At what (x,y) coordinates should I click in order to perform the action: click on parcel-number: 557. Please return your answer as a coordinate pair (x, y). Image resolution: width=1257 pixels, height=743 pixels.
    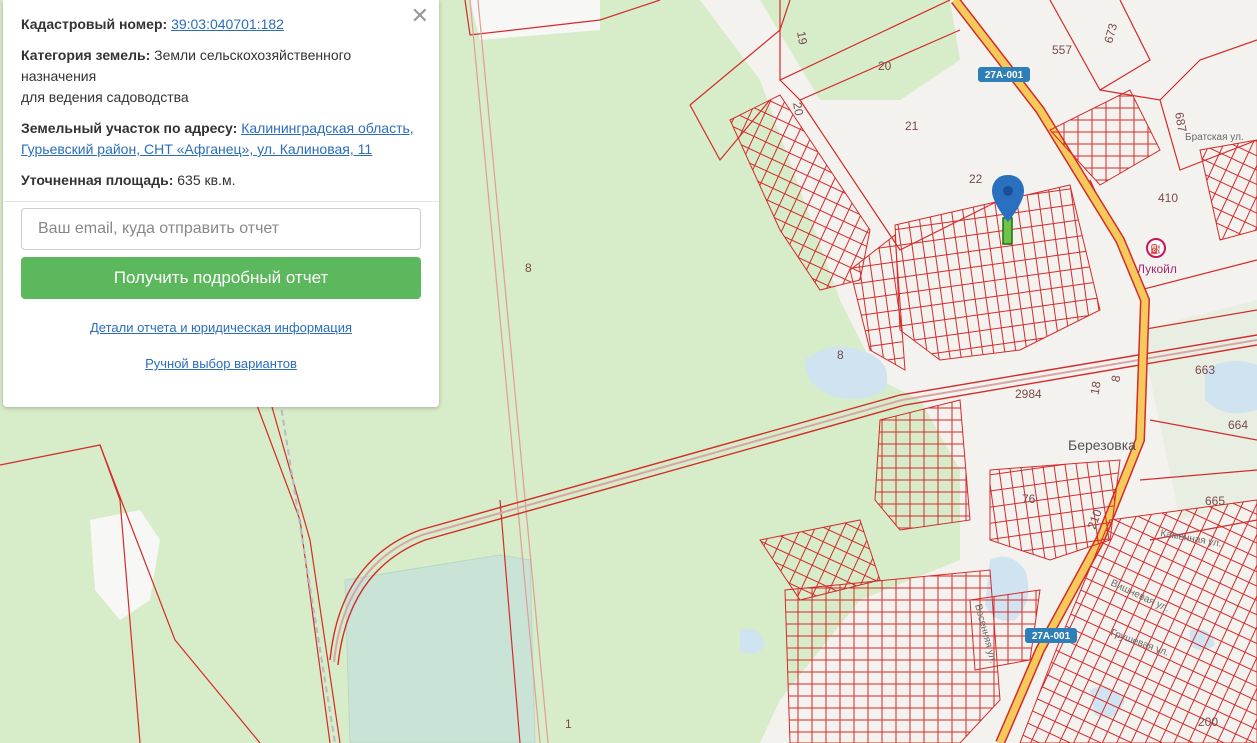
    Looking at the image, I should click on (1062, 50).